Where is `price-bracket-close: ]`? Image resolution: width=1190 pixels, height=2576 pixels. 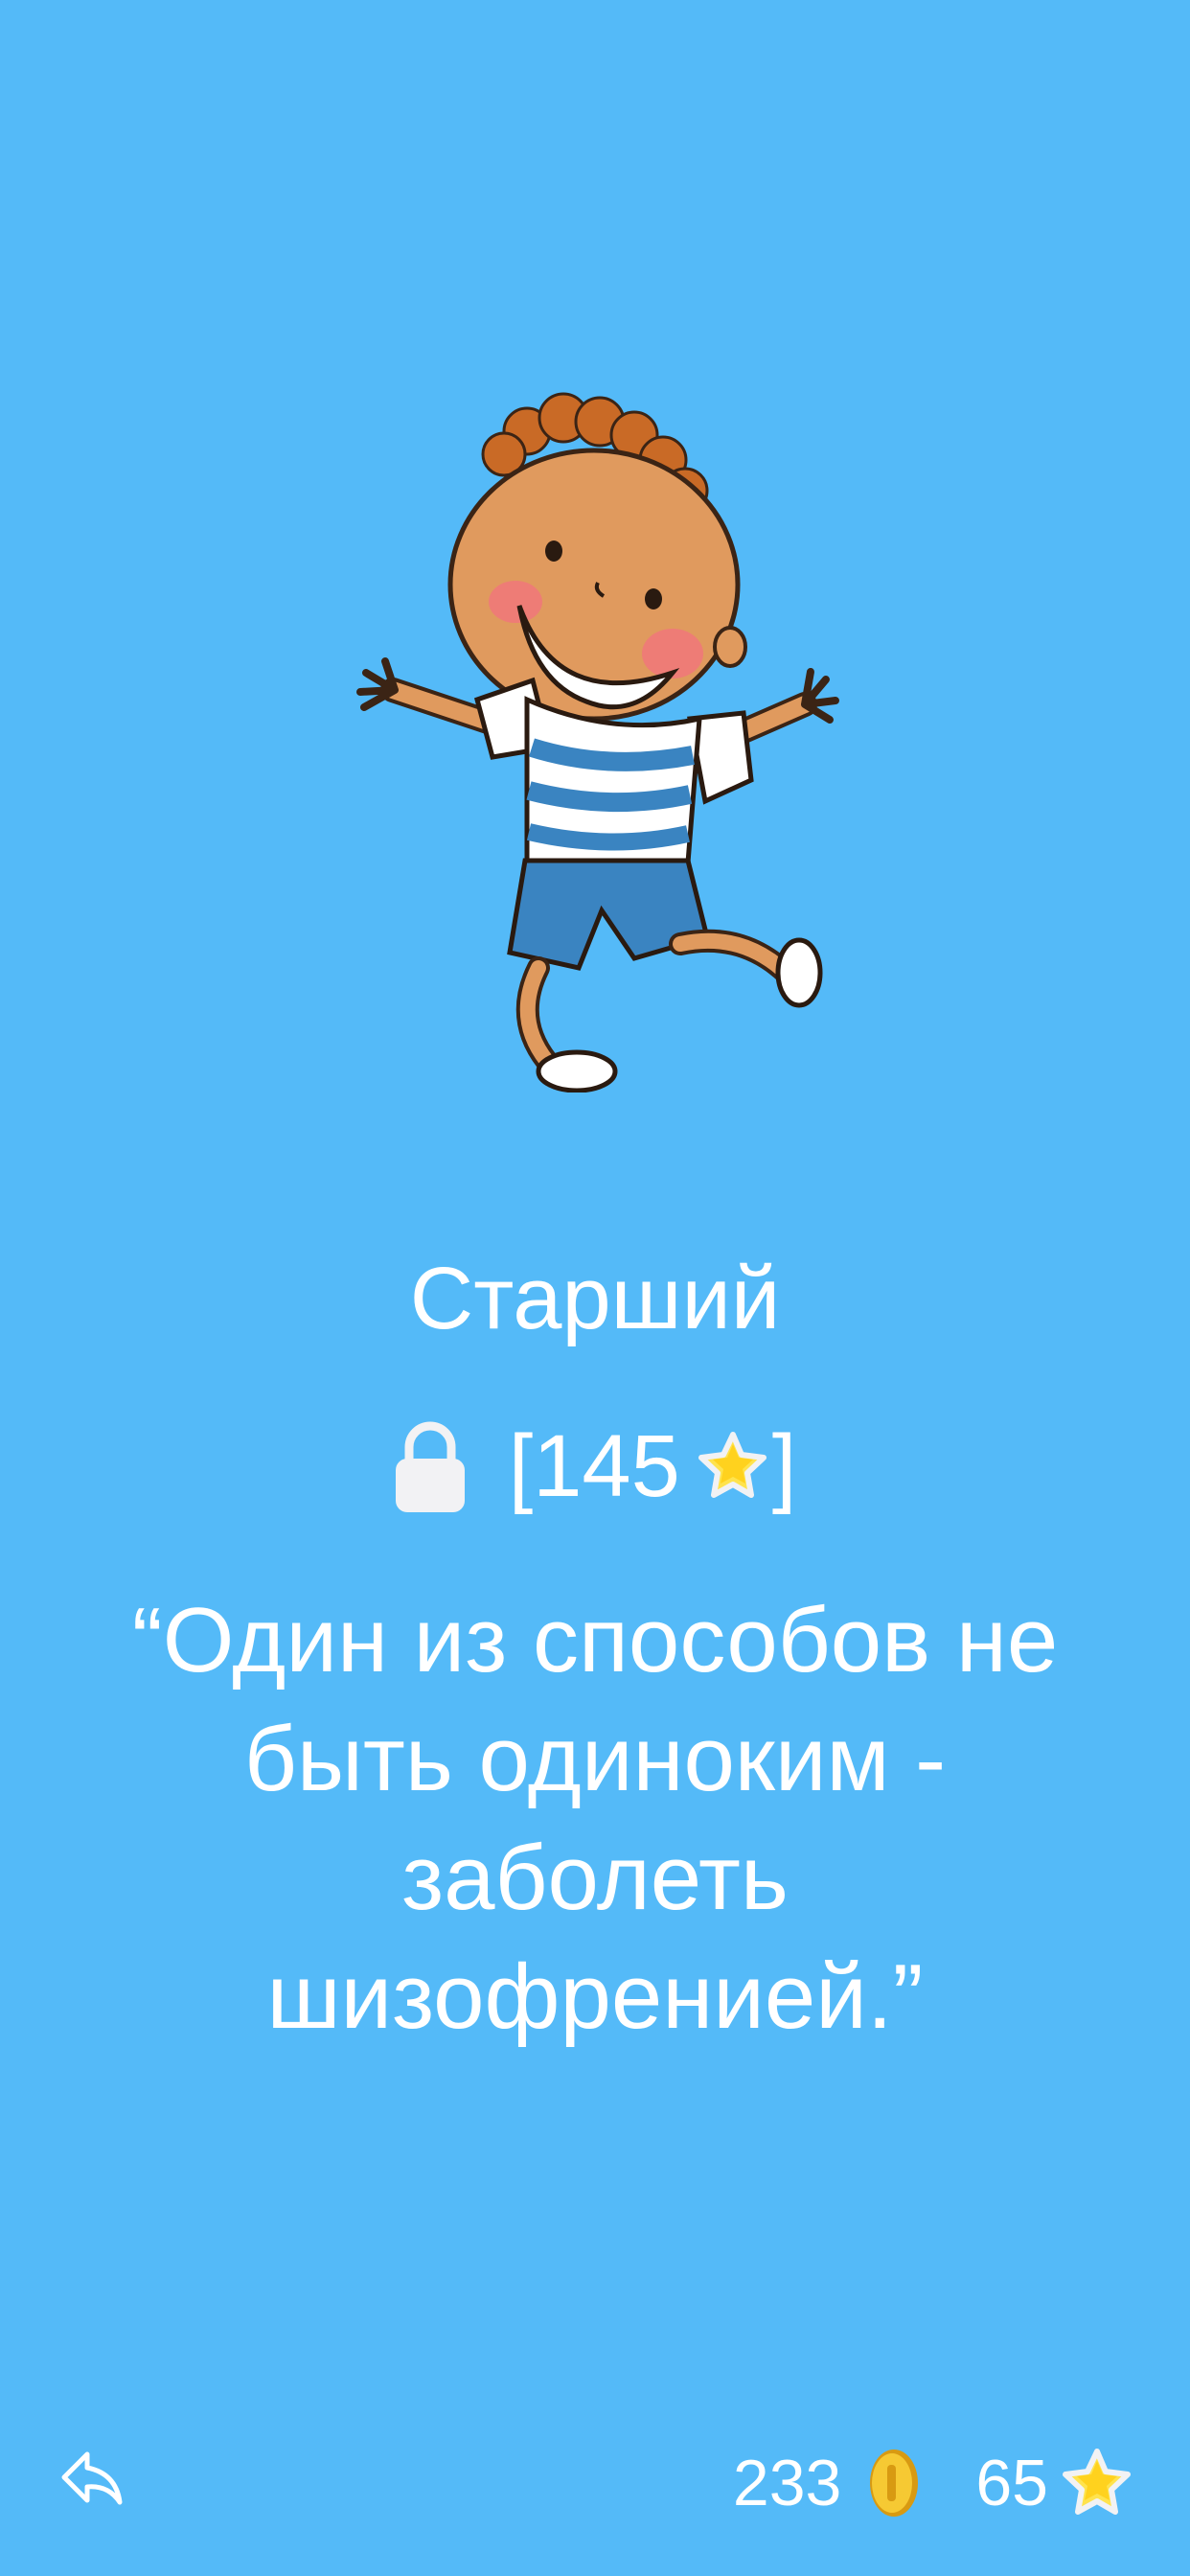 price-bracket-close: ] is located at coordinates (784, 1465).